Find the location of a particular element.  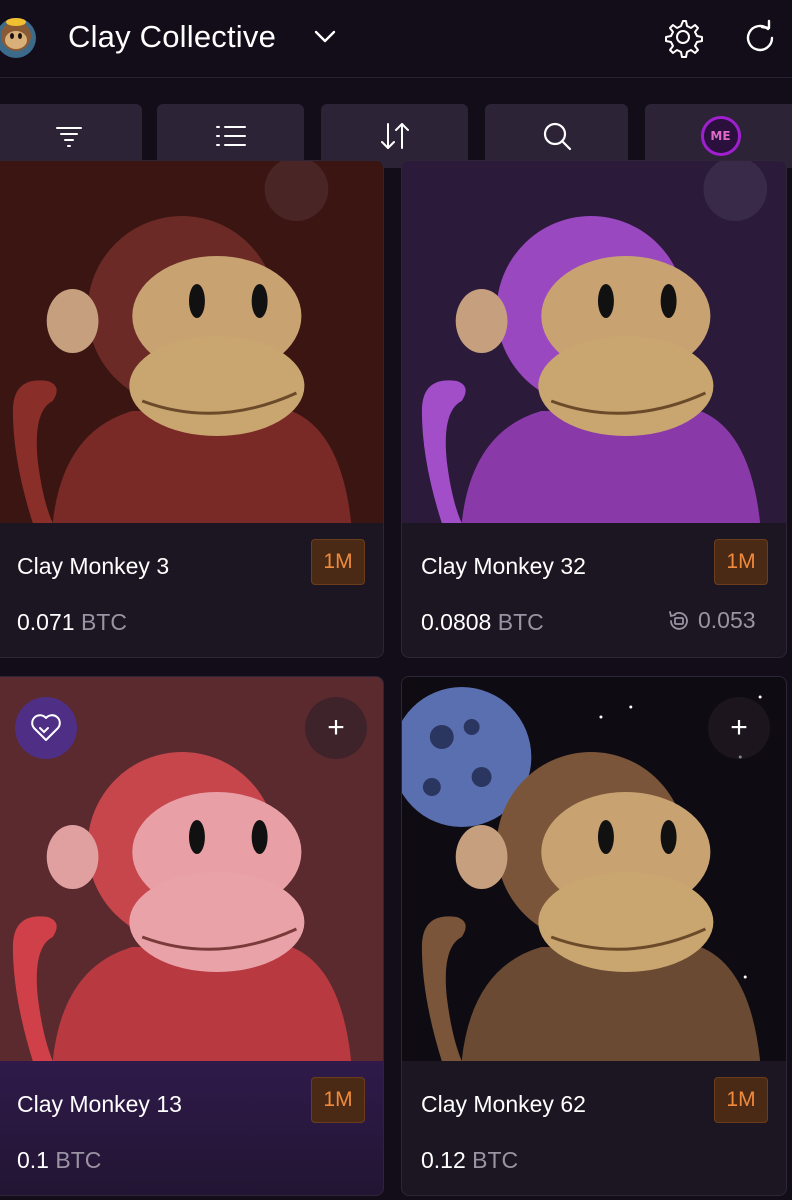

filter-button is located at coordinates (71, 136).